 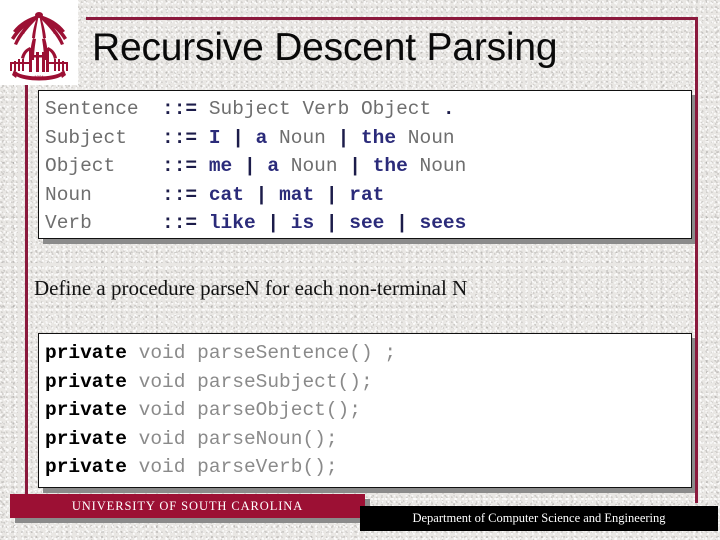 I want to click on grammar-rhs-punct: ., so click(x=448, y=109).